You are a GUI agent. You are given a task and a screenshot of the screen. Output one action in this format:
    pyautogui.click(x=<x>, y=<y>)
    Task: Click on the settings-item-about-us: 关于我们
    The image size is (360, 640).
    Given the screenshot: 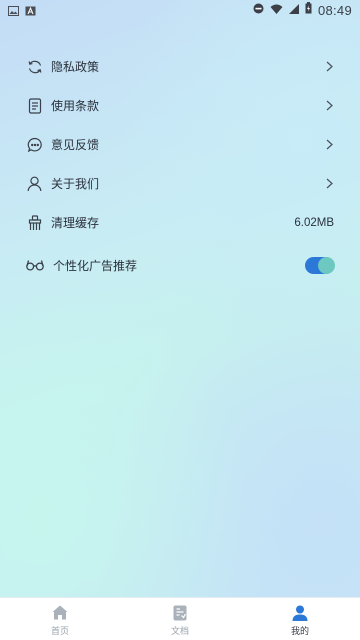 What is the action you would take?
    pyautogui.click(x=180, y=183)
    